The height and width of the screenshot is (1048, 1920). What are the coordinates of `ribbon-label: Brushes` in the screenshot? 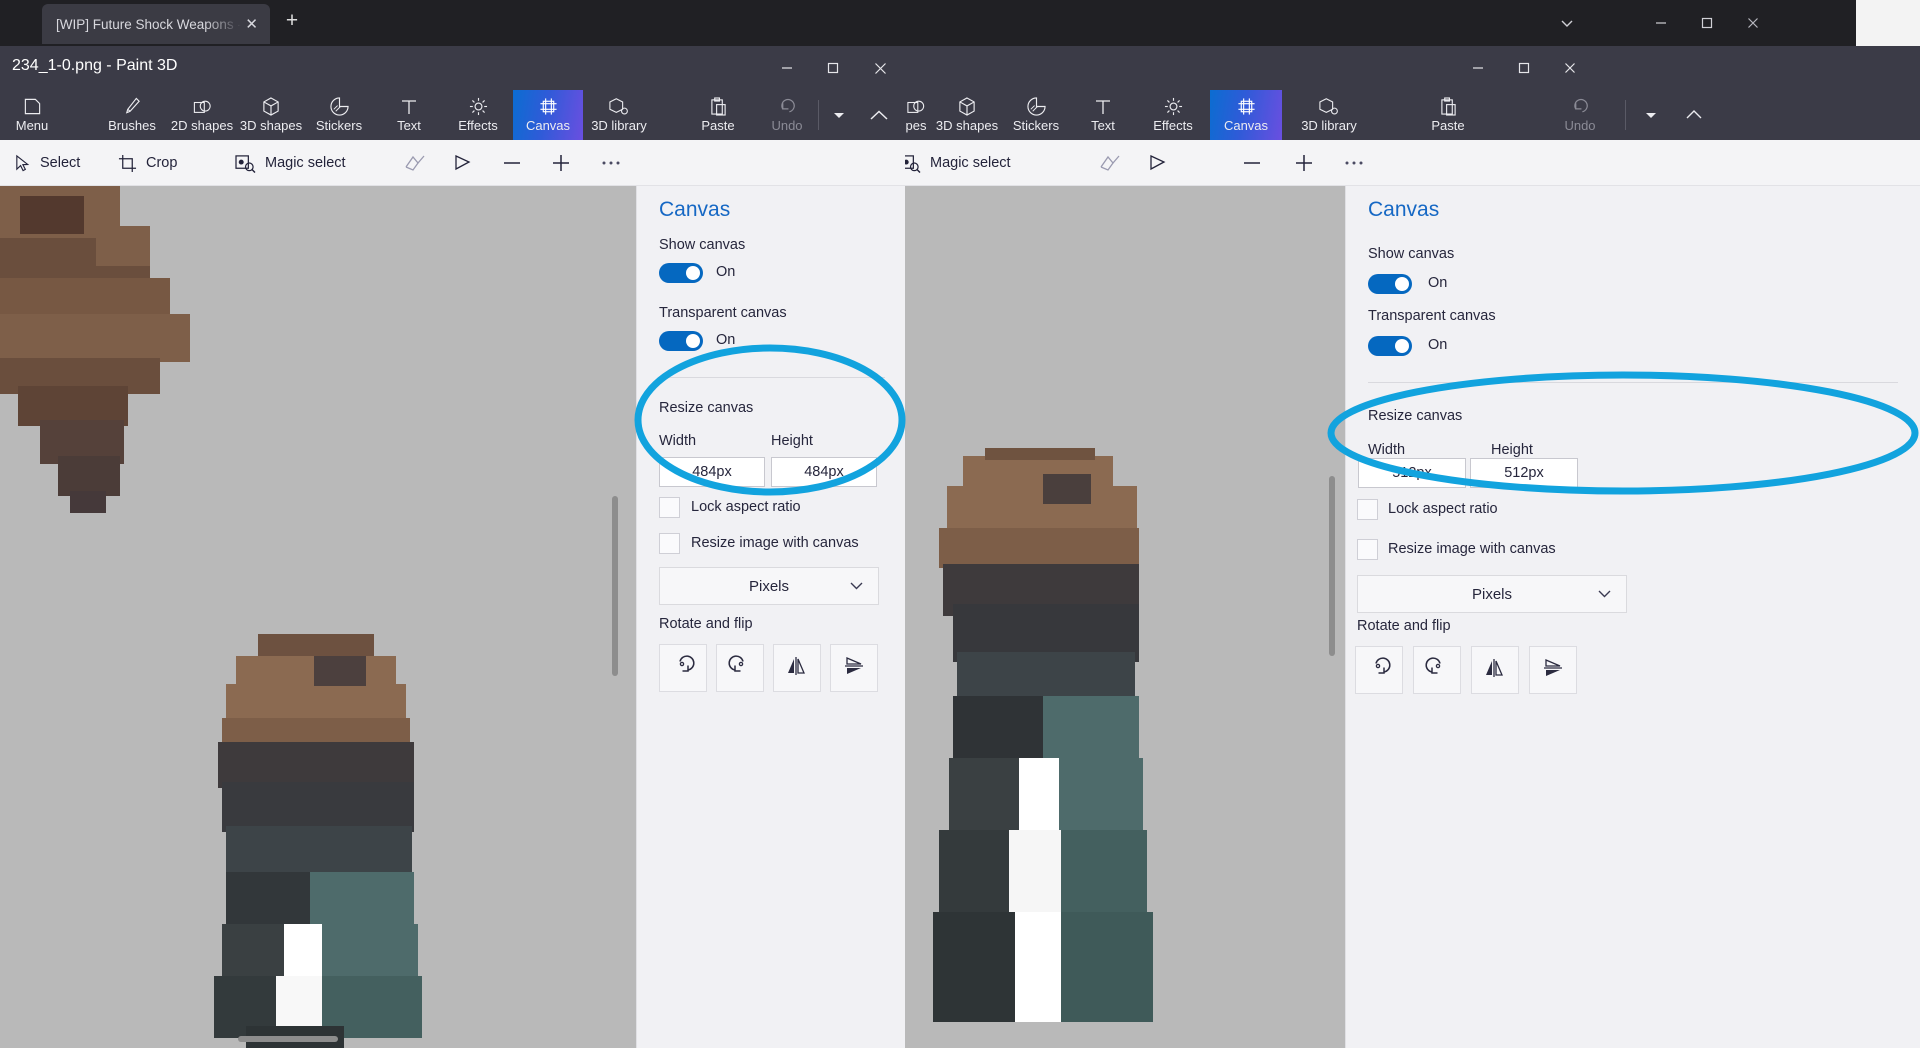 It's located at (132, 125).